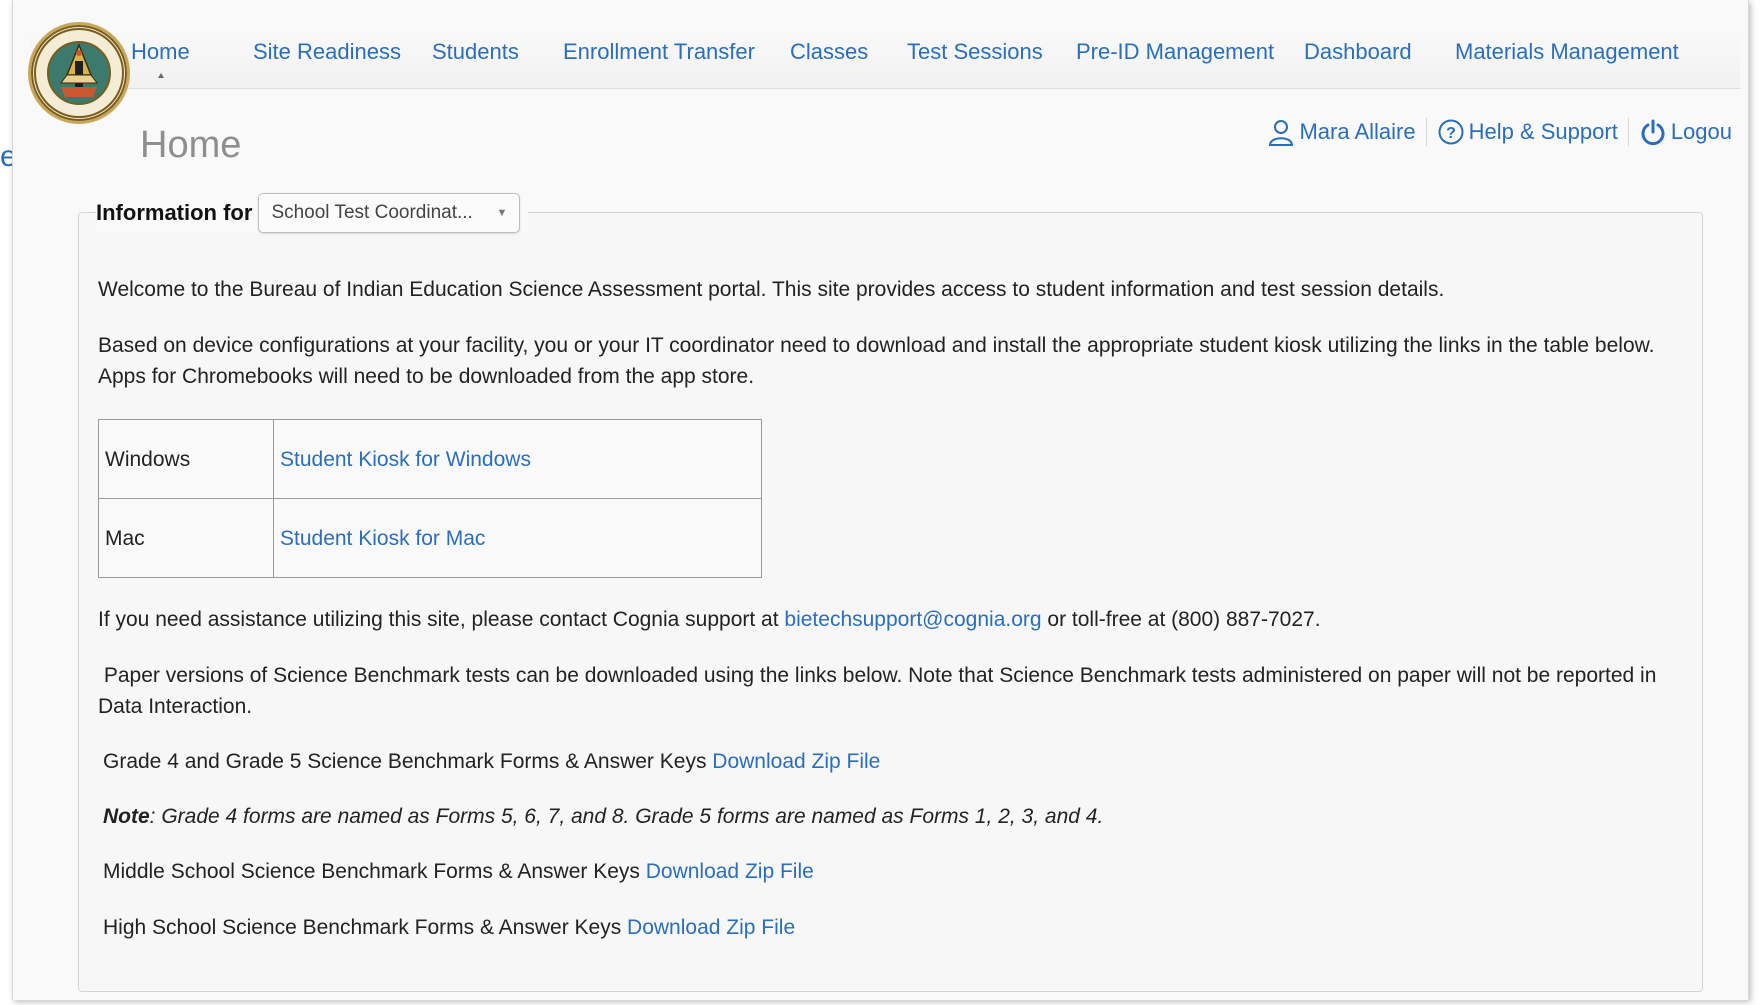  Describe the element at coordinates (796, 761) in the screenshot. I see `grade45-download-link: Download Zip File` at that location.